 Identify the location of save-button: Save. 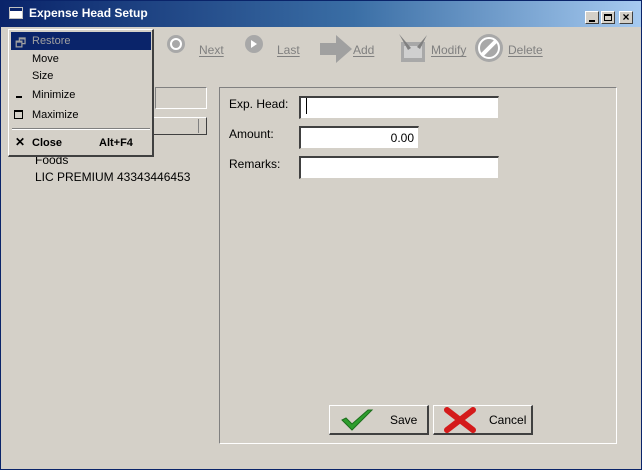
(379, 420).